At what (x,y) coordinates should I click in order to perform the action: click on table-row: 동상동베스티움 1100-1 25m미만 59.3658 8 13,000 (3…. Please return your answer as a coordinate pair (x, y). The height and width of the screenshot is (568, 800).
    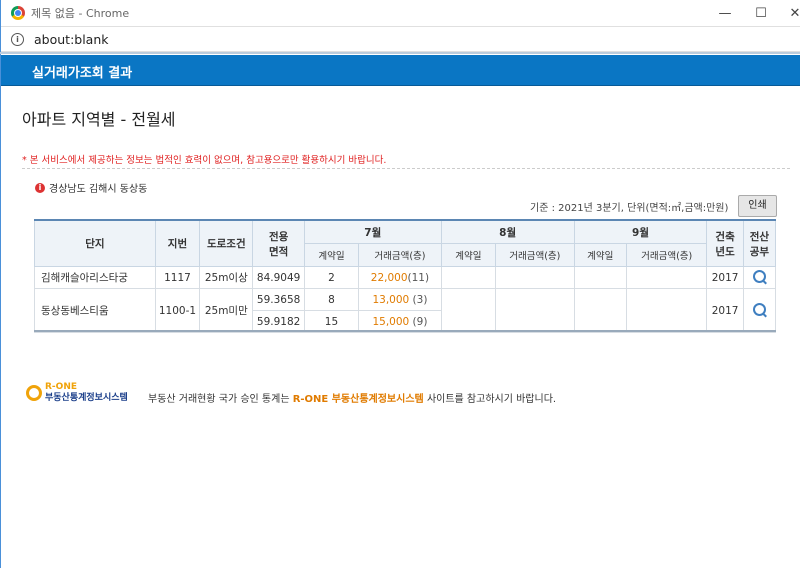
    Looking at the image, I should click on (405, 310).